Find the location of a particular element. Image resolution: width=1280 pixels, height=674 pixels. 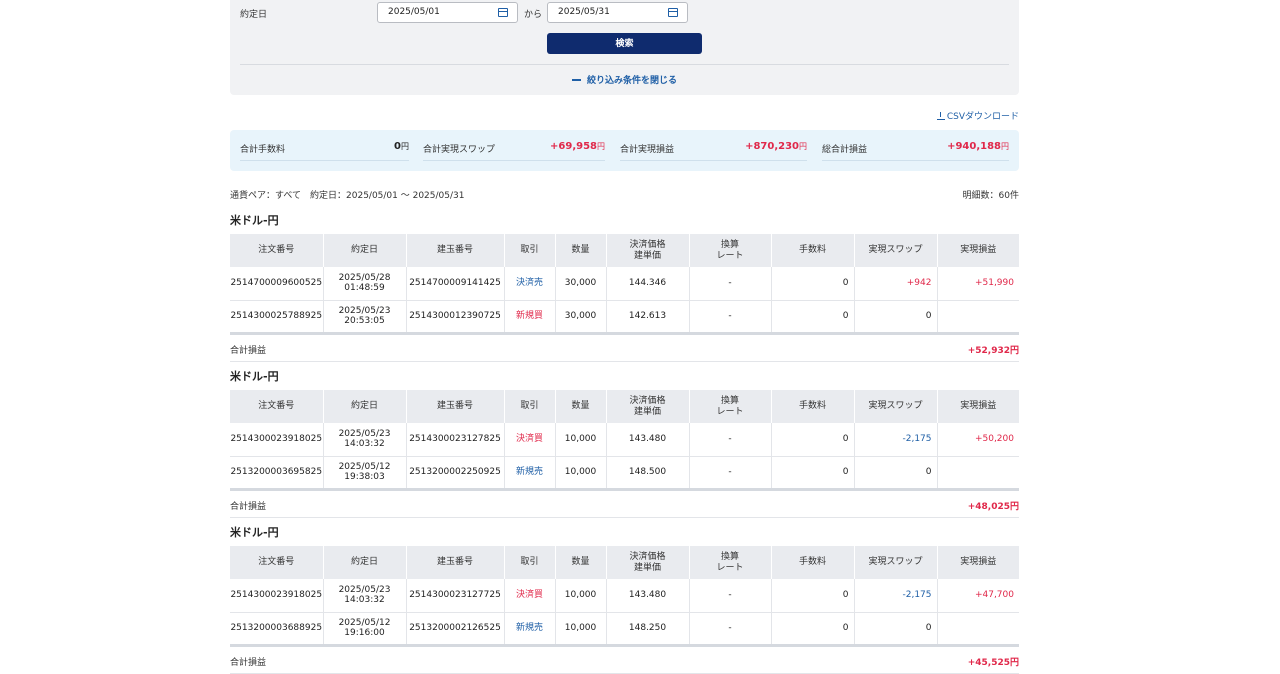

order-number: 2513200003695825 is located at coordinates (276, 473).